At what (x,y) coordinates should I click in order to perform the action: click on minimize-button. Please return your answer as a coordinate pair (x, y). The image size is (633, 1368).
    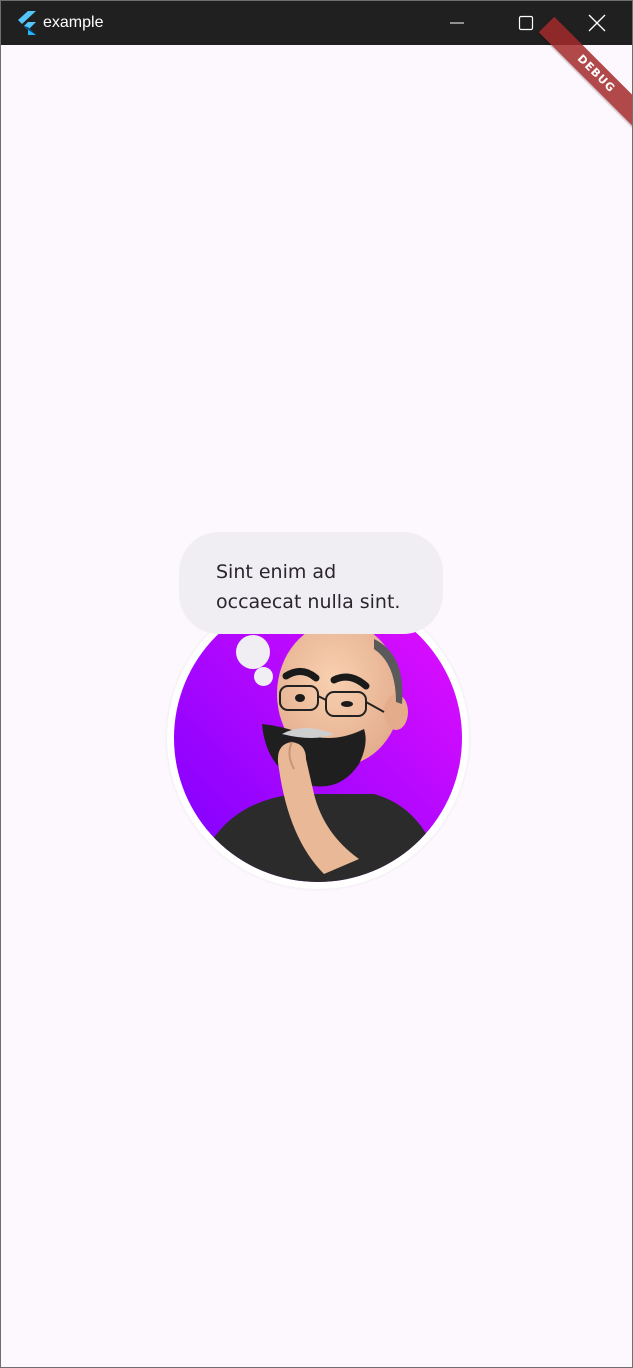
    Looking at the image, I should click on (457, 23).